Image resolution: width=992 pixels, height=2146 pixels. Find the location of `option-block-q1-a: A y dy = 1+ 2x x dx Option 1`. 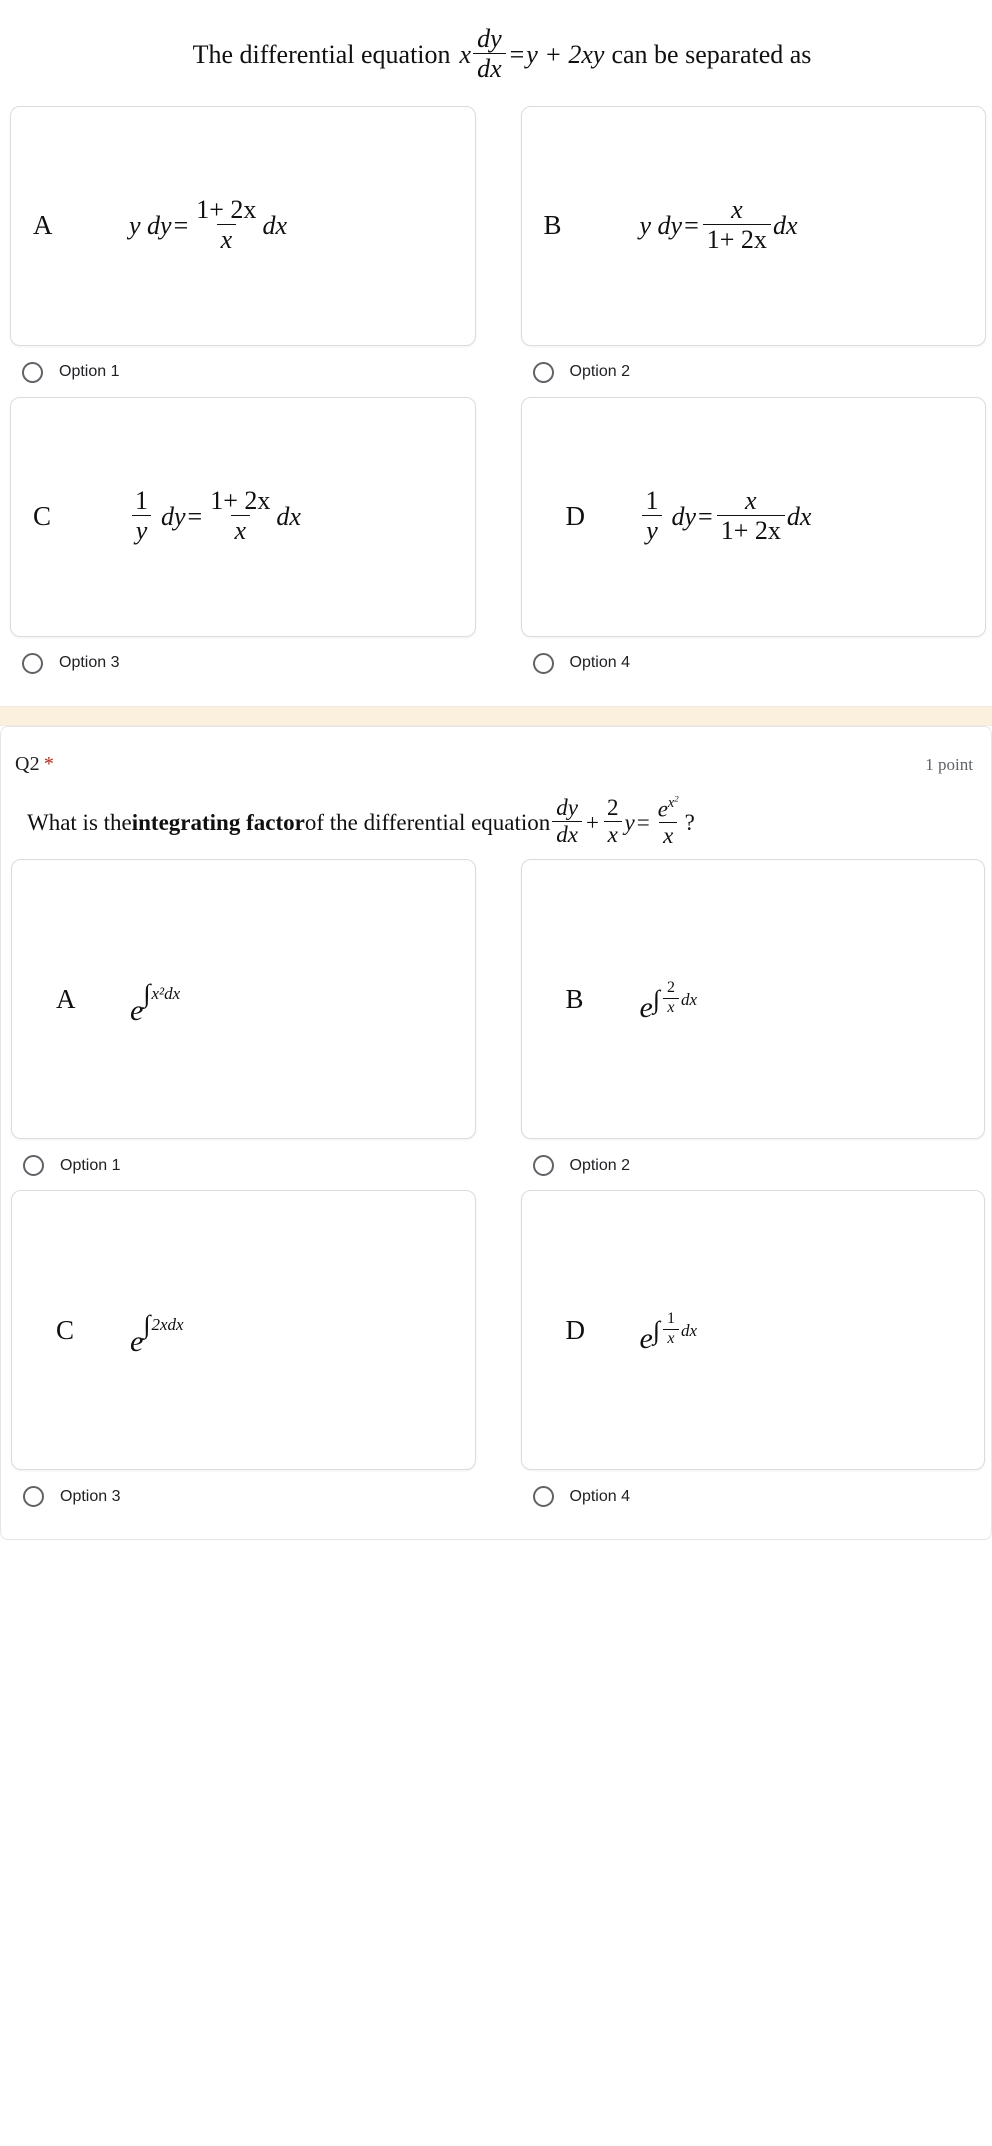

option-block-q1-a: A y dy = 1+ 2x x dx Option 1 is located at coordinates (243, 251).